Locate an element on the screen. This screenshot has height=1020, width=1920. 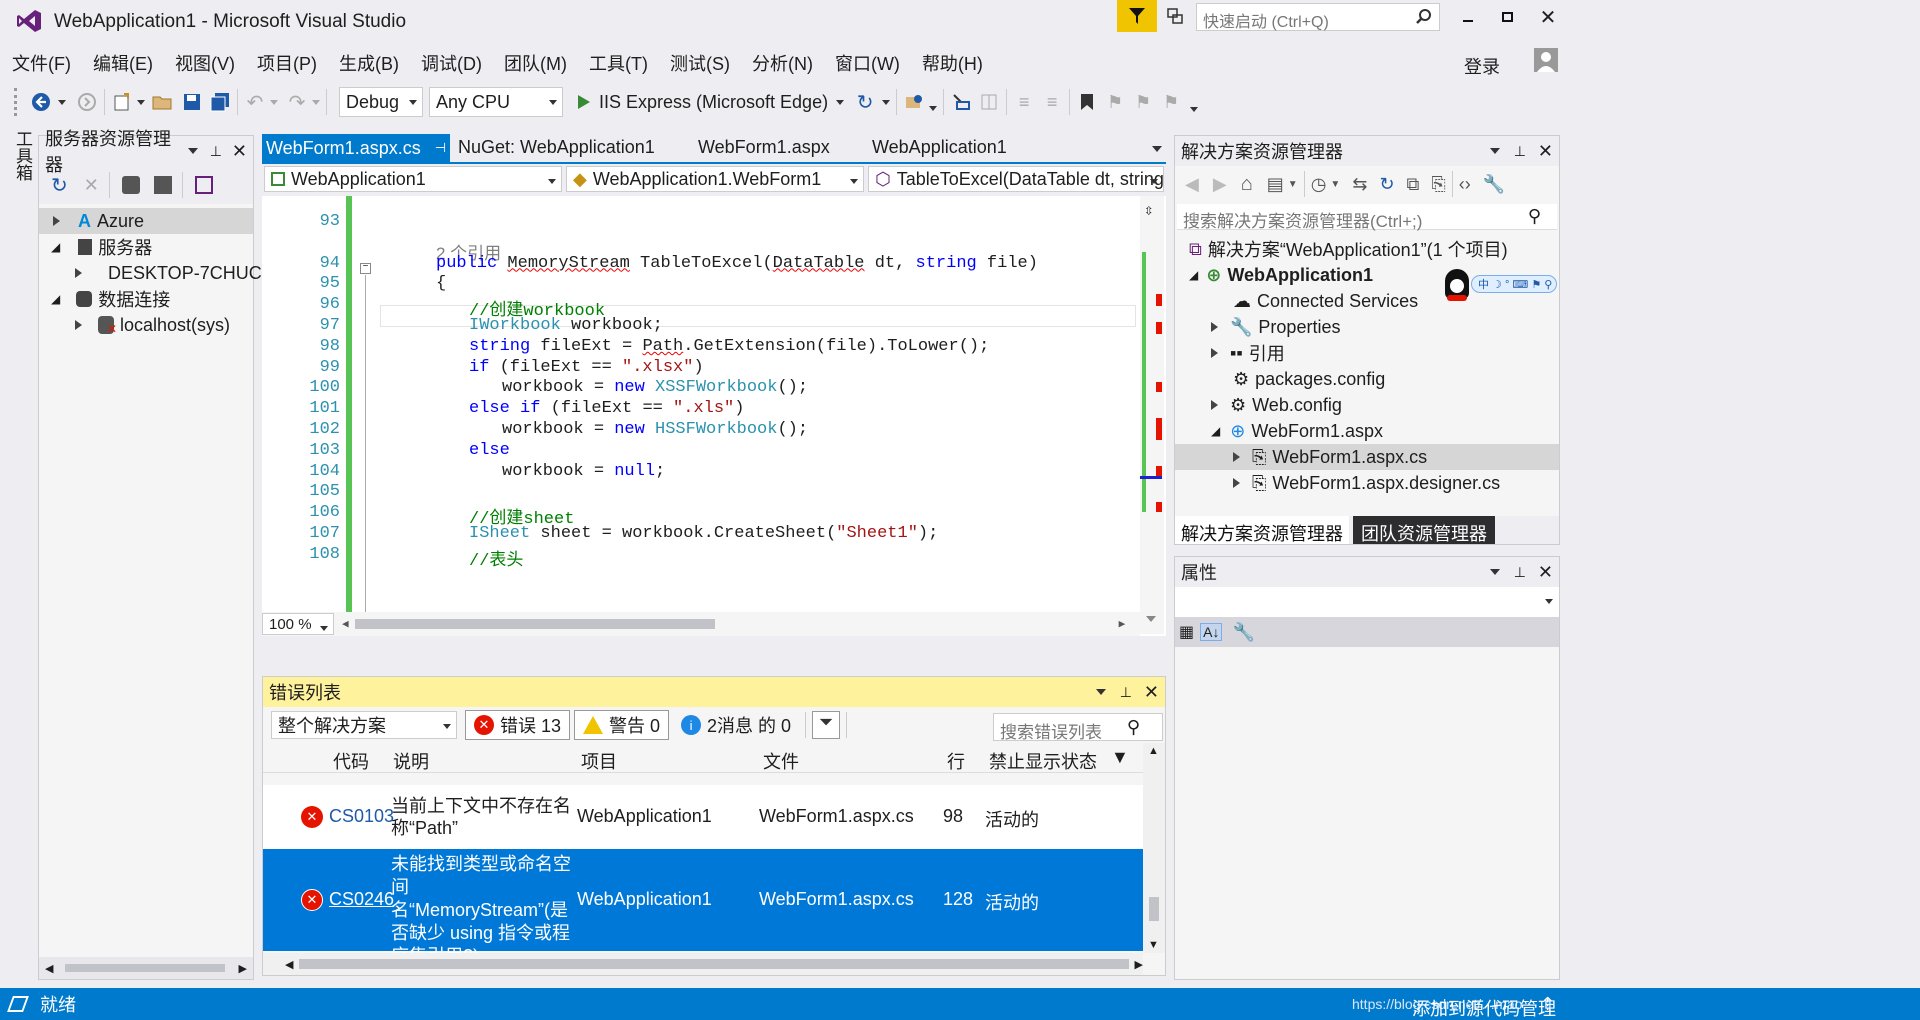
tree-item-web-config: ⚙ Web.config is located at coordinates (1367, 405).